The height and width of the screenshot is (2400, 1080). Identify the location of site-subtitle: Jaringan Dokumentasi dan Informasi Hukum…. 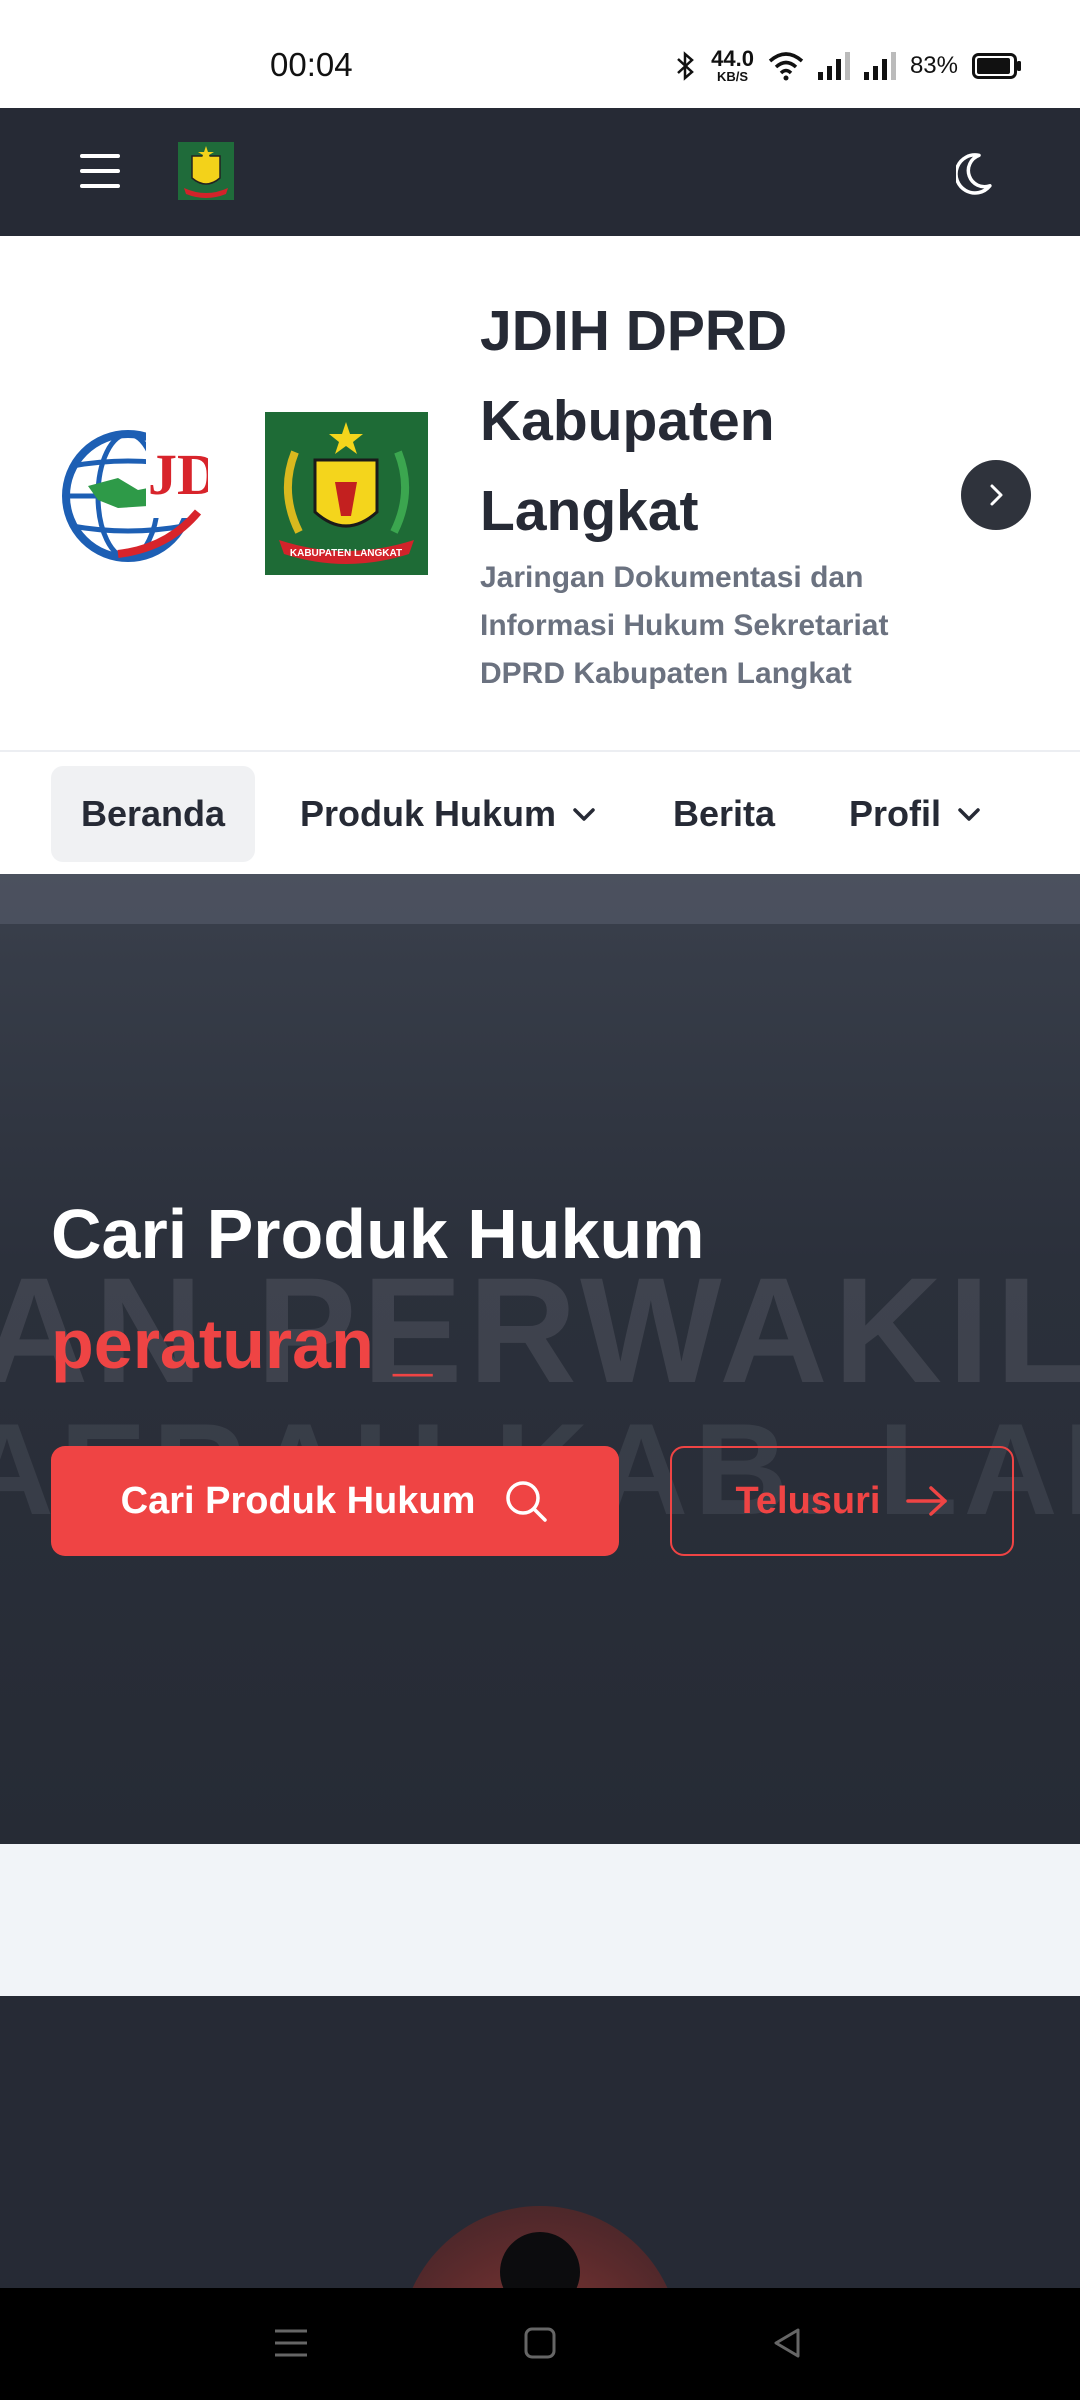
(684, 625).